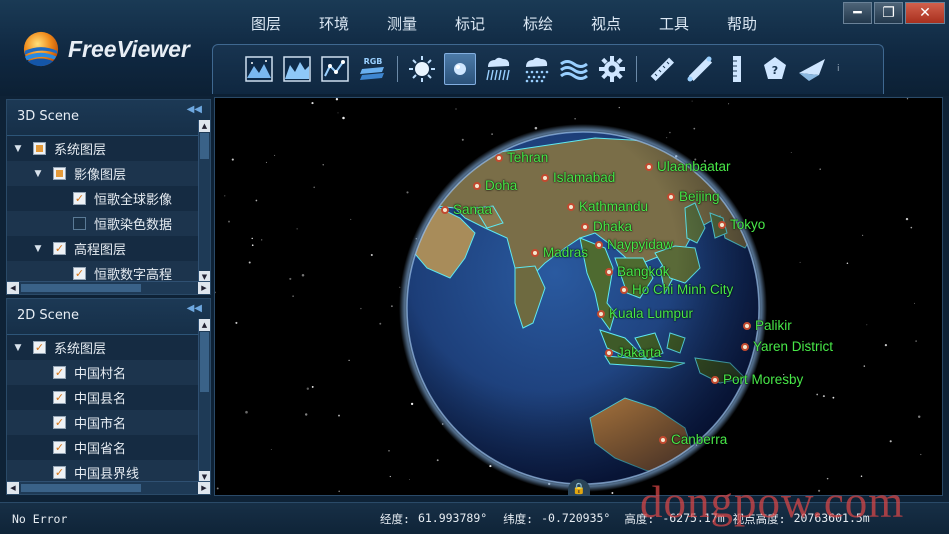  I want to click on city-marker: Sanaa, so click(466, 210).